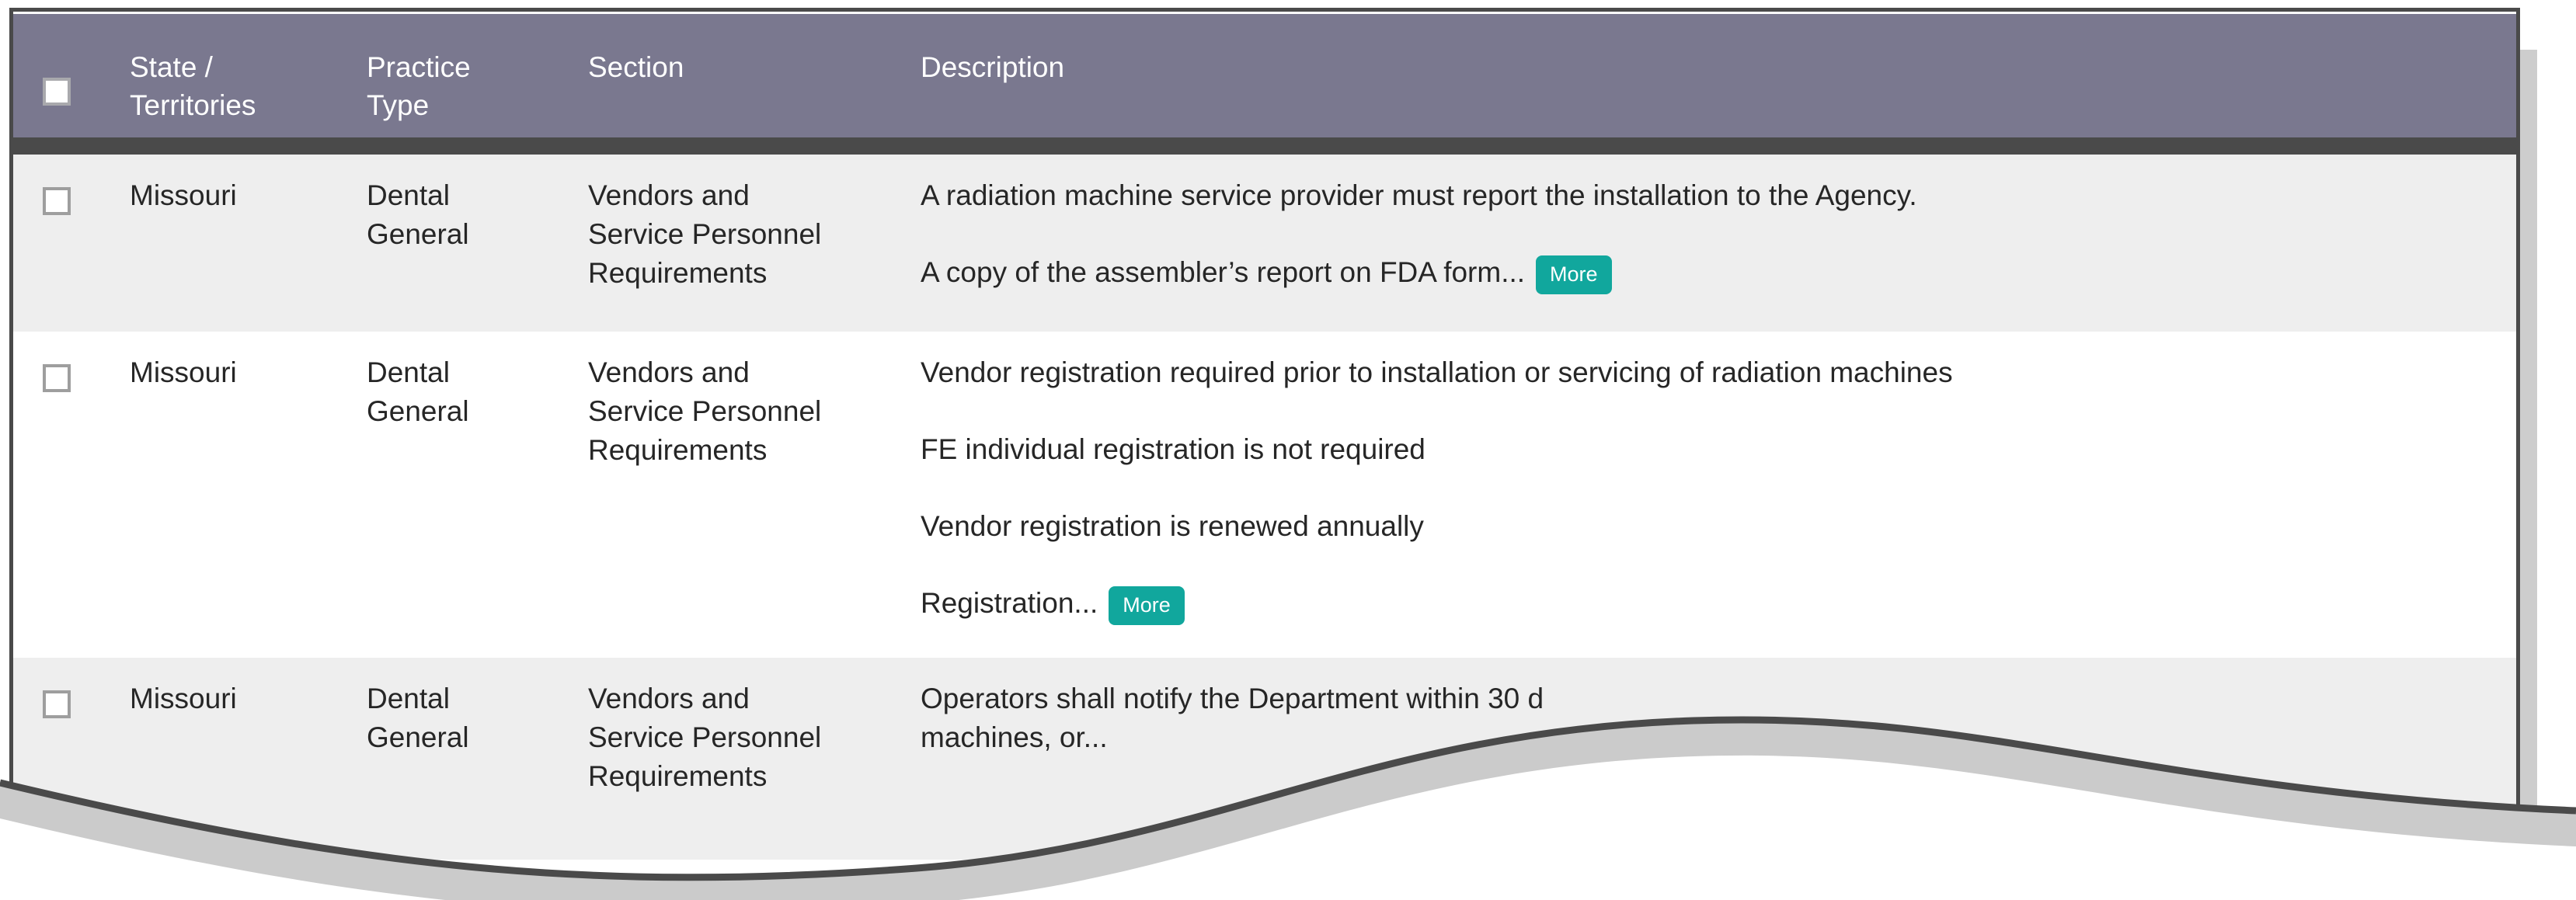 The height and width of the screenshot is (900, 2576). I want to click on column-header-section: Section, so click(744, 67).